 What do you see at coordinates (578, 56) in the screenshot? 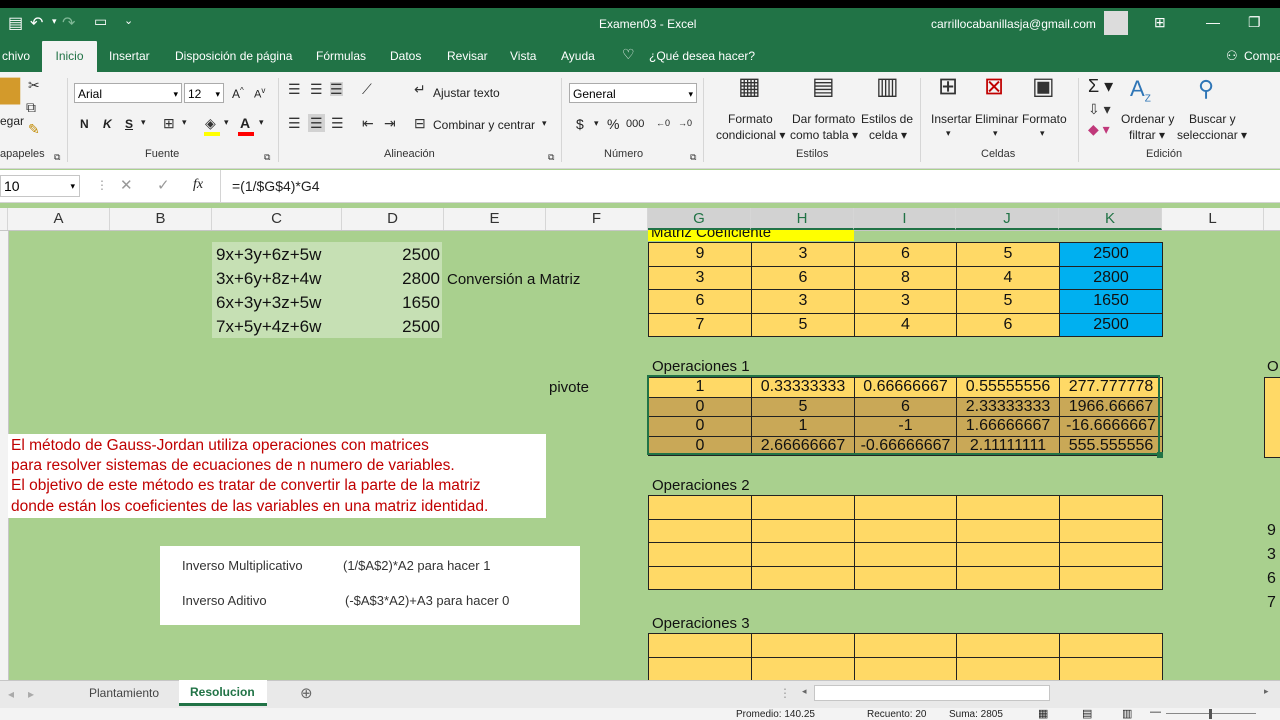
I see `tab-ayuda: Ayuda` at bounding box center [578, 56].